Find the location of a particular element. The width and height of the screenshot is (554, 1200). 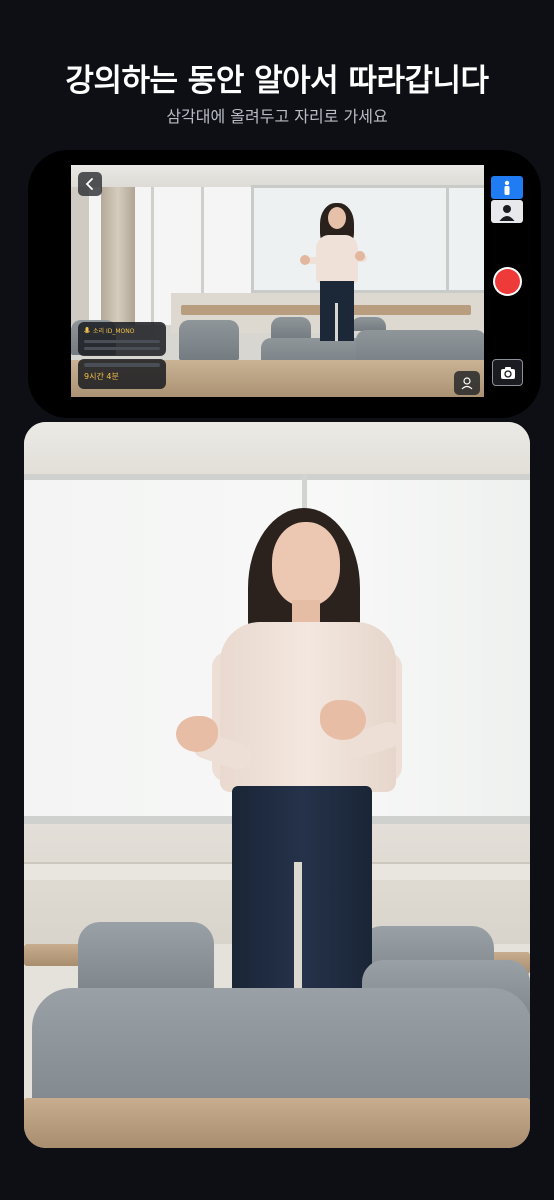

person-tracking-icon is located at coordinates (507, 187).